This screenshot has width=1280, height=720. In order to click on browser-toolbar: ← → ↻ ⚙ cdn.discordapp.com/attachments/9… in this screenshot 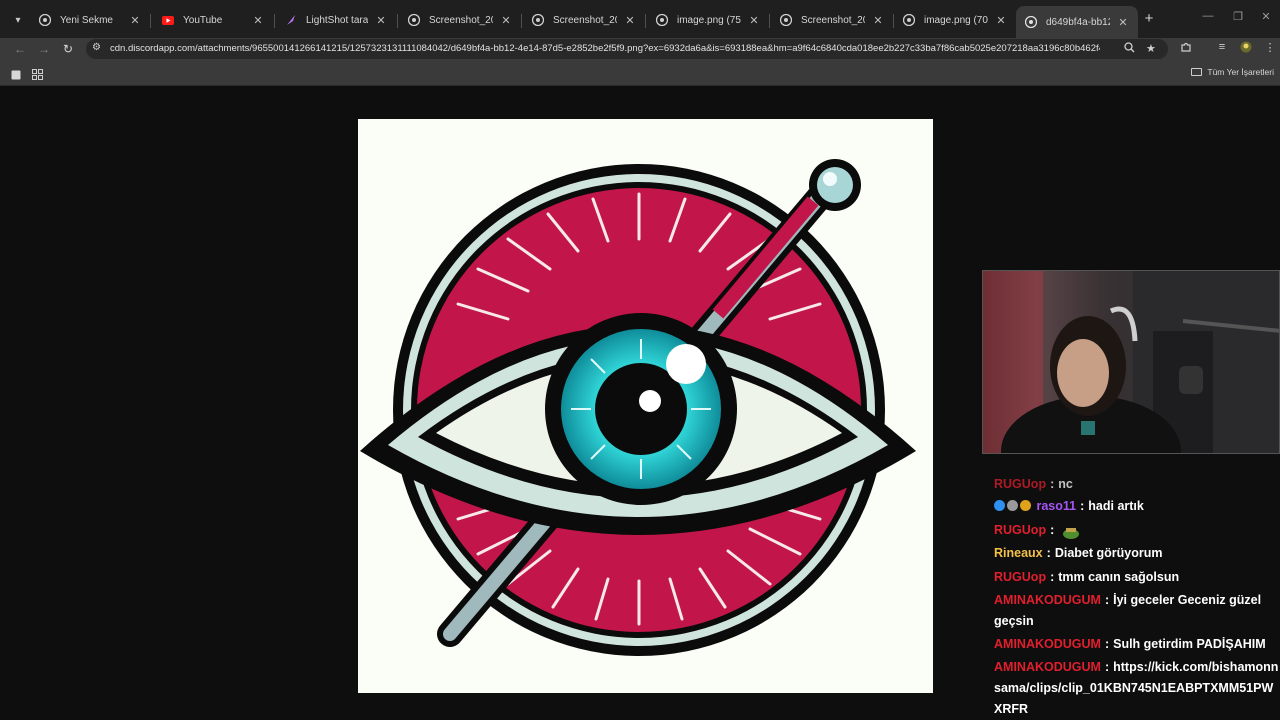, I will do `click(640, 49)`.